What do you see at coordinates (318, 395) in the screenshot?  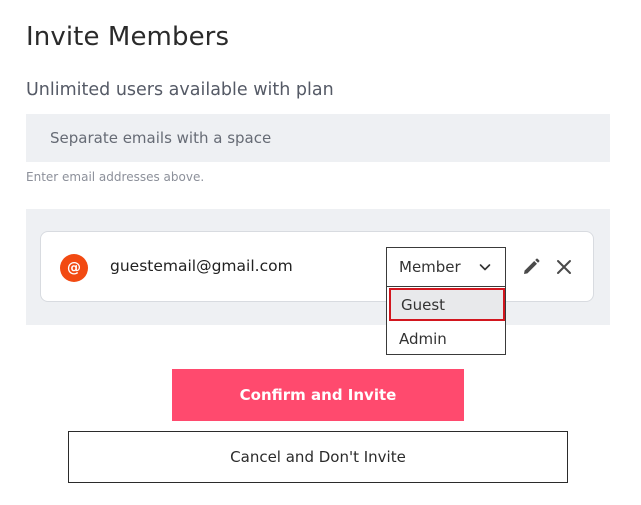 I see `confirm-invite-button: Confirm and Invite` at bounding box center [318, 395].